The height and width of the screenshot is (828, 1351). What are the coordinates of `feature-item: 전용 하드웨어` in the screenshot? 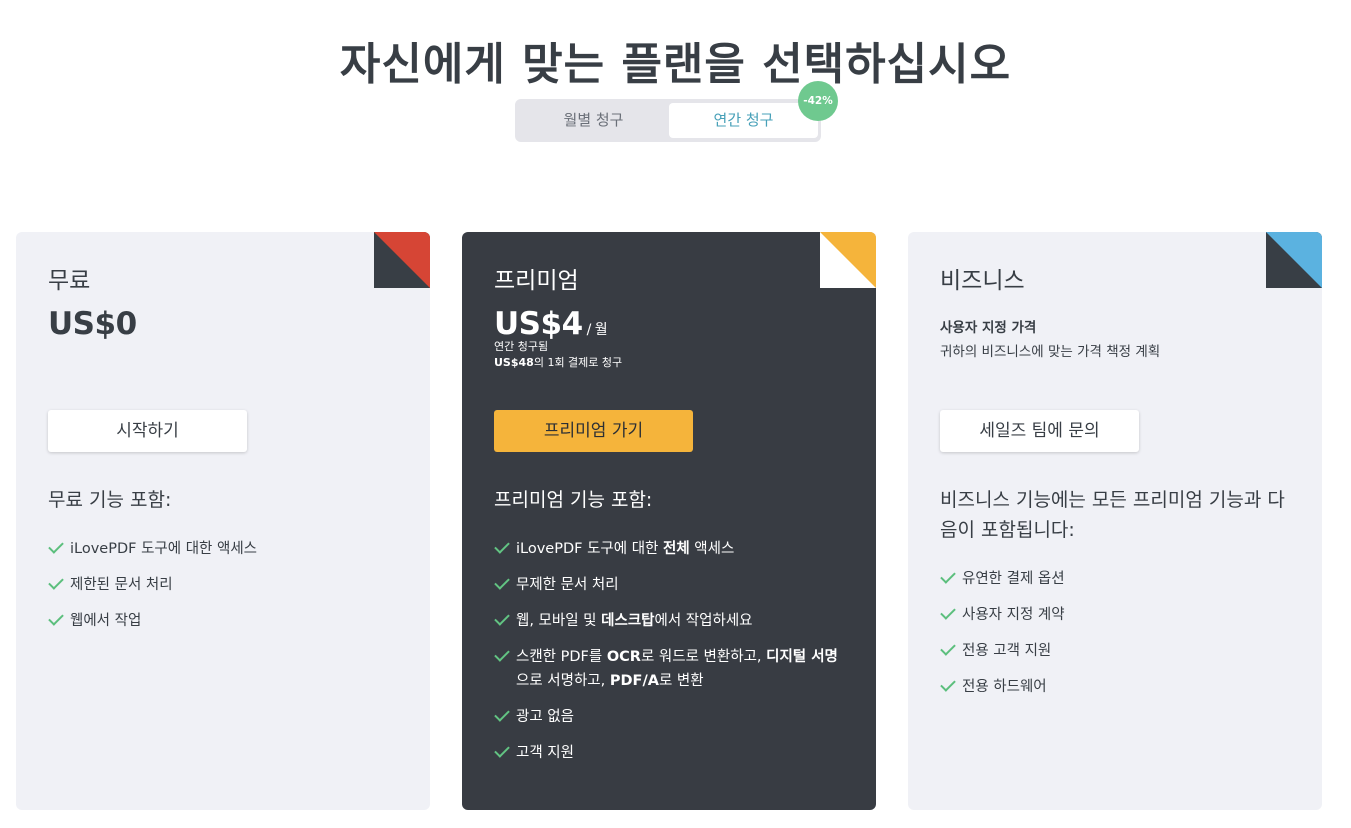 It's located at (1120, 687).